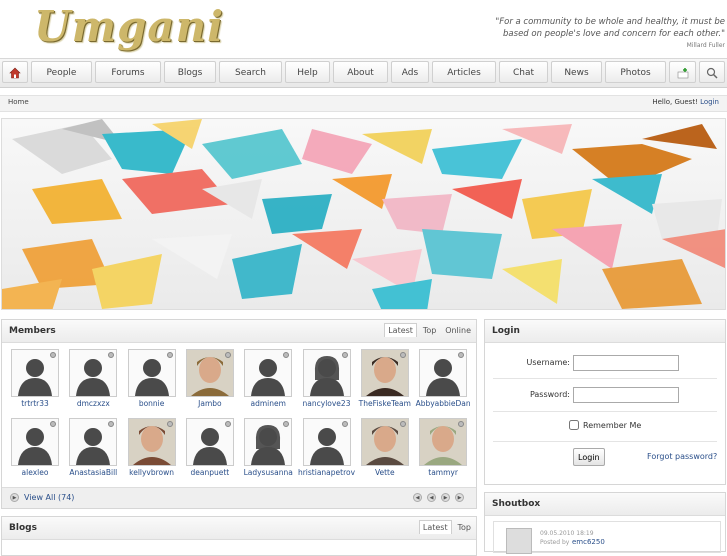 The image size is (727, 556). I want to click on member-name: alexleo, so click(35, 472).